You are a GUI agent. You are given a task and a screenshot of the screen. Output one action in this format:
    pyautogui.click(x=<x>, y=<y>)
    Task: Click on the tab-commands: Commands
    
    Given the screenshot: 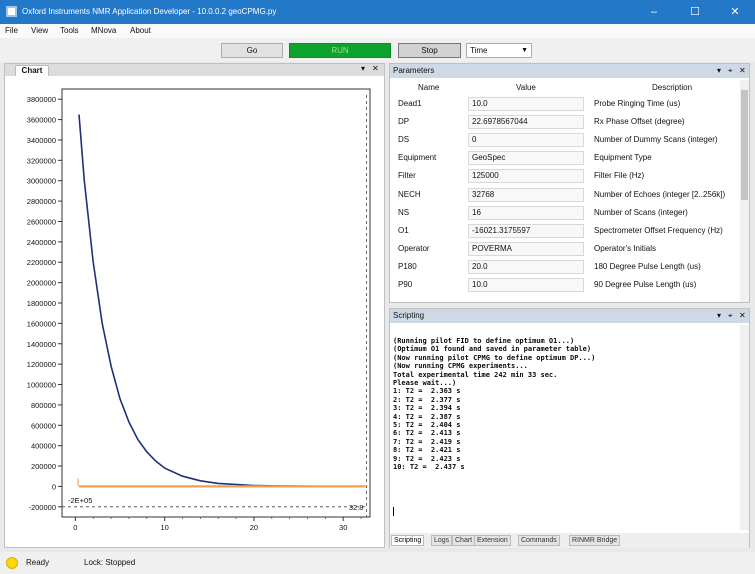 What is the action you would take?
    pyautogui.click(x=539, y=540)
    